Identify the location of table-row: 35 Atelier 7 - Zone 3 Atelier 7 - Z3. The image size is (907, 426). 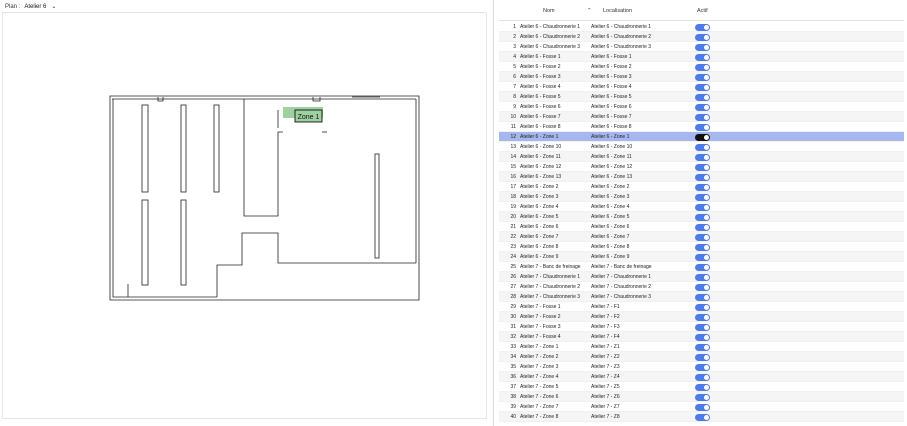
(701, 367).